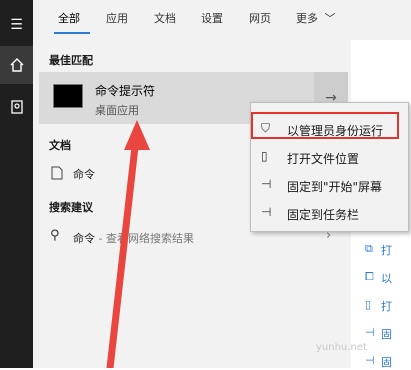 This screenshot has width=411, height=370. Describe the element at coordinates (72, 33) in the screenshot. I see `active-tab-indicator` at that location.